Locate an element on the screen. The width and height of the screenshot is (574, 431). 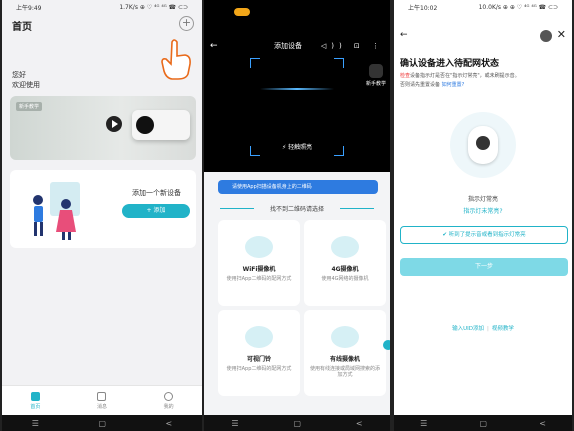
scanner-header: ← 添加设备 ◁)) ⊡ ⋮ is located at coordinates (297, 46).